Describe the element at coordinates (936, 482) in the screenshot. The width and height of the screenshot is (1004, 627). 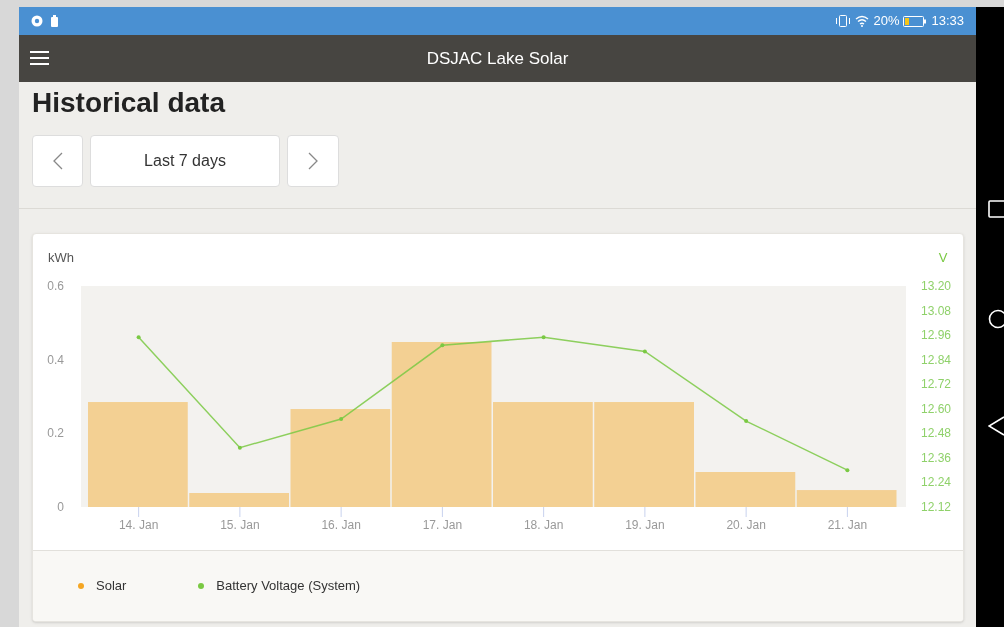
I see `y2-tick-label: 12.24` at that location.